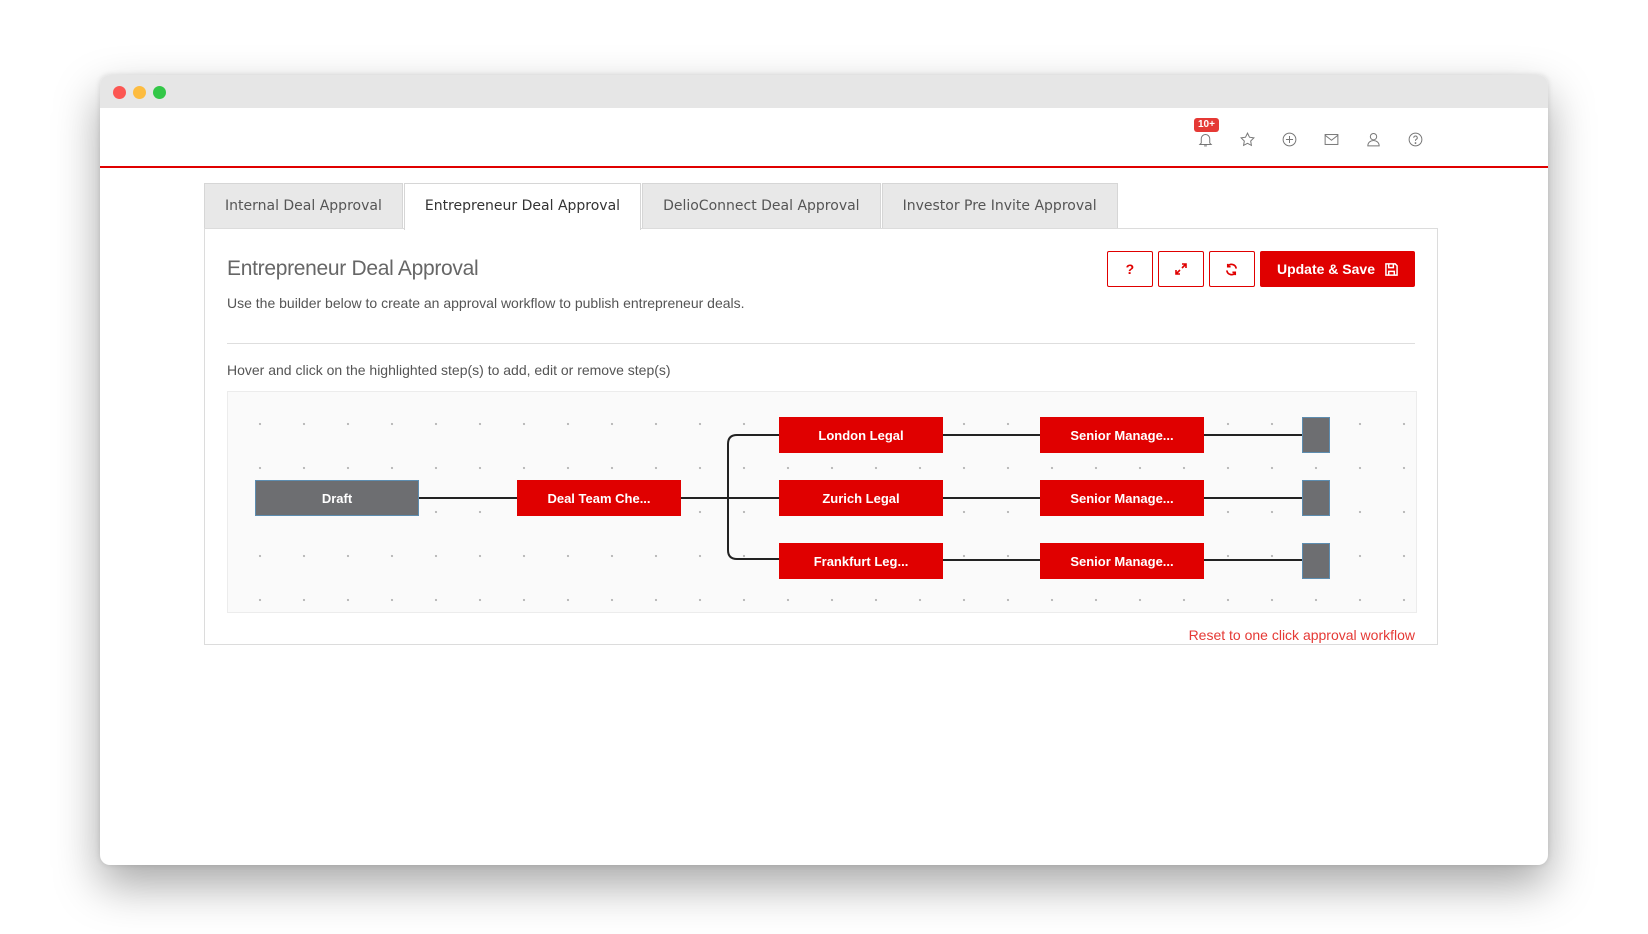  What do you see at coordinates (1129, 269) in the screenshot?
I see `help-button: ?` at bounding box center [1129, 269].